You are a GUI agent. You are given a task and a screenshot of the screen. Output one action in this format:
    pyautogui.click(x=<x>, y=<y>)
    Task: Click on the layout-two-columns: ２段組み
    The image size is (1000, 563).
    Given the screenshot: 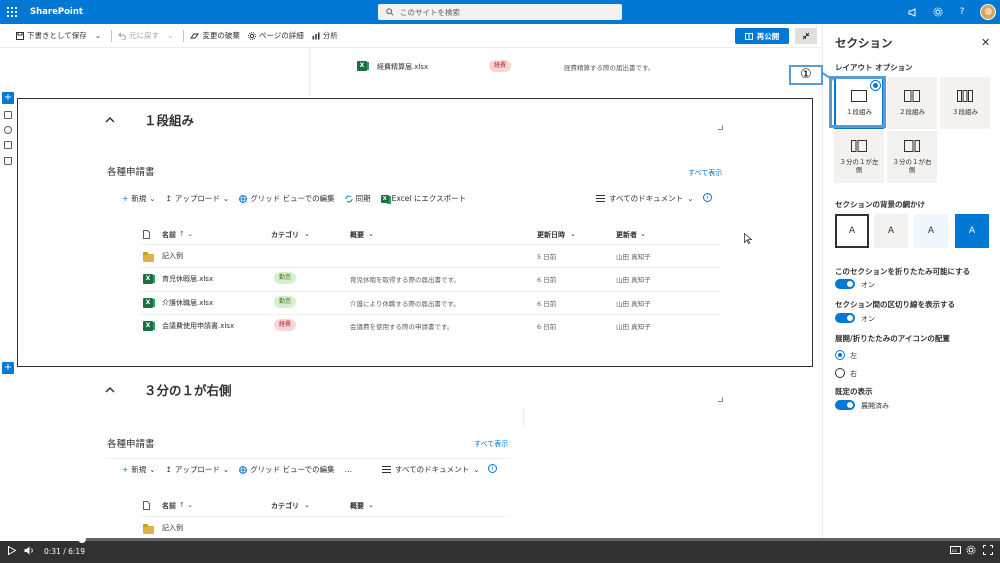 What is the action you would take?
    pyautogui.click(x=912, y=103)
    